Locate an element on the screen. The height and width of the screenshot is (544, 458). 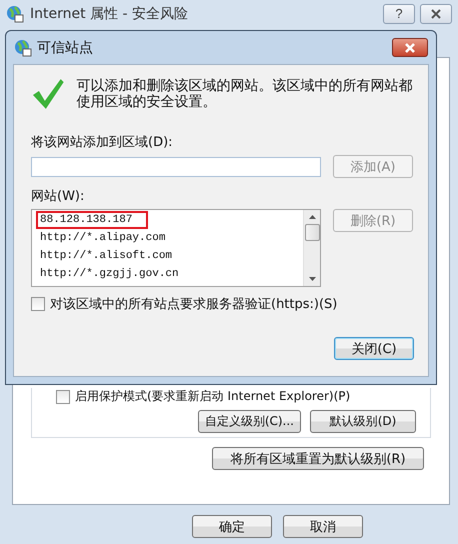
https-checkbox is located at coordinates (38, 304).